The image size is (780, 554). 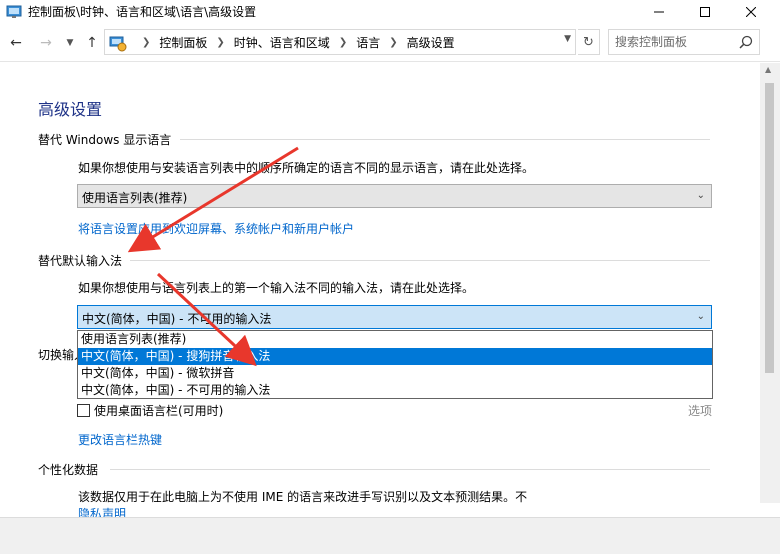 I want to click on arrow-up-icon: ↑, so click(x=92, y=43).